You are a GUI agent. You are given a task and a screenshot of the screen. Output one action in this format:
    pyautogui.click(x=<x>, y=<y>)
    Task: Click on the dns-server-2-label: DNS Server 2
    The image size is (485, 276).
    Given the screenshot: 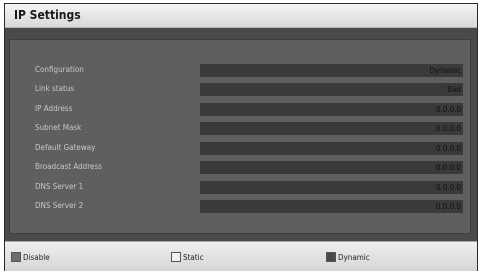 What is the action you would take?
    pyautogui.click(x=59, y=205)
    